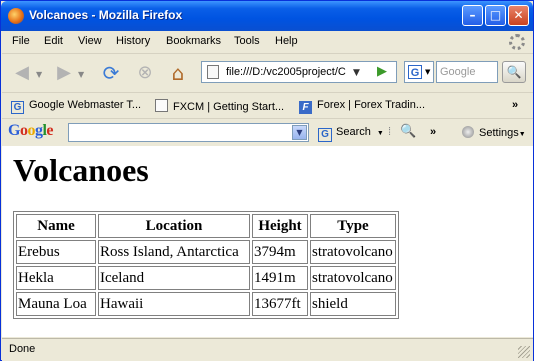 This screenshot has width=534, height=361. I want to click on table-header-row: Name Location Height Type, so click(206, 226).